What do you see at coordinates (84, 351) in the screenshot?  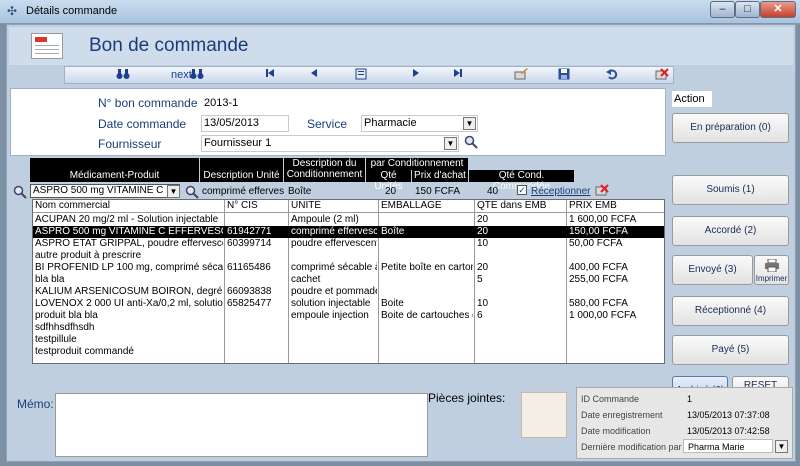 I see `table-cell: testproduit commandé` at bounding box center [84, 351].